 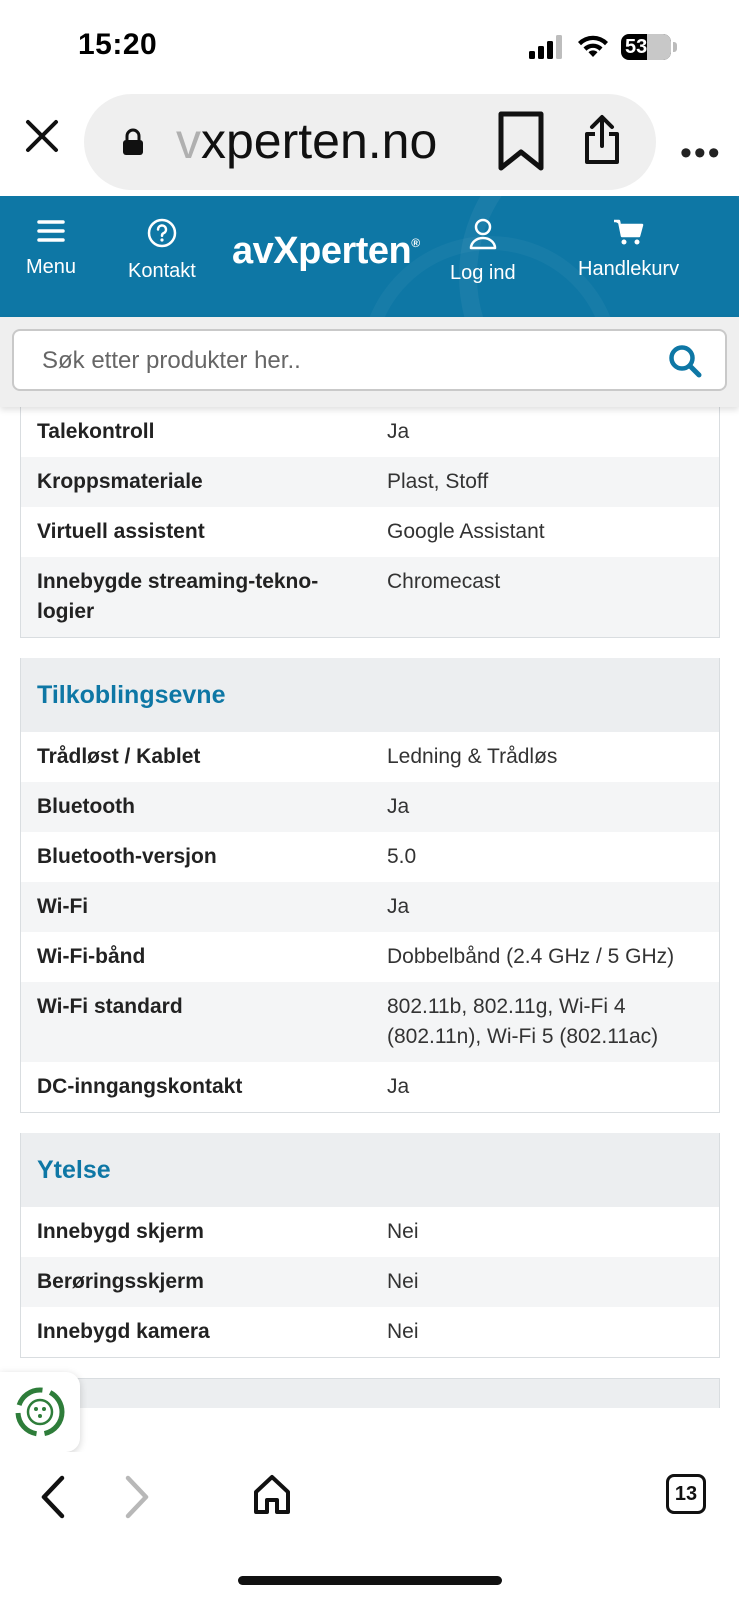 I want to click on spec-key: Innebygd kamera, so click(x=123, y=1331).